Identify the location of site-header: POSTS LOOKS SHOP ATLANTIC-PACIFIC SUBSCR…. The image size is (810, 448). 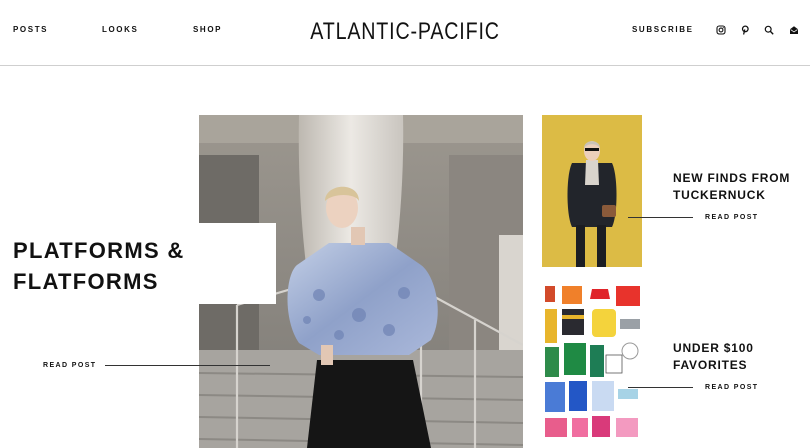
(405, 33).